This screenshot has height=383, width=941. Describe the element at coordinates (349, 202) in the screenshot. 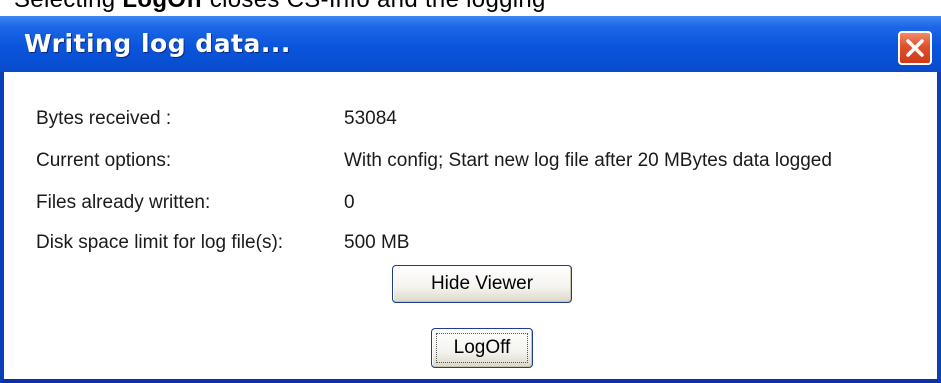

I see `field-value: 0` at that location.